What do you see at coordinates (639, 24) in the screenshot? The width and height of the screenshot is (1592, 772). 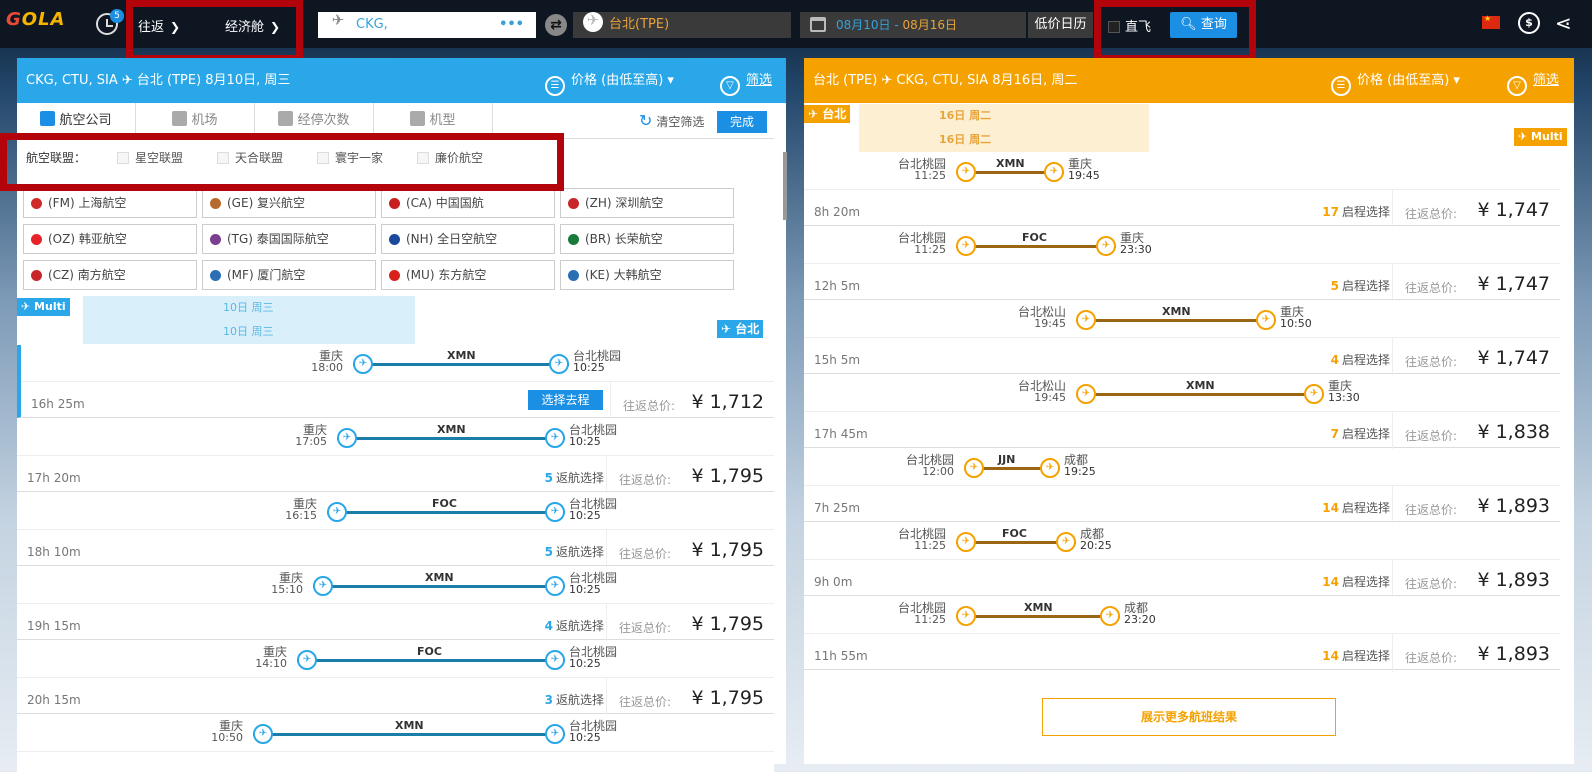 I see `to-value: 台北(TPE)` at bounding box center [639, 24].